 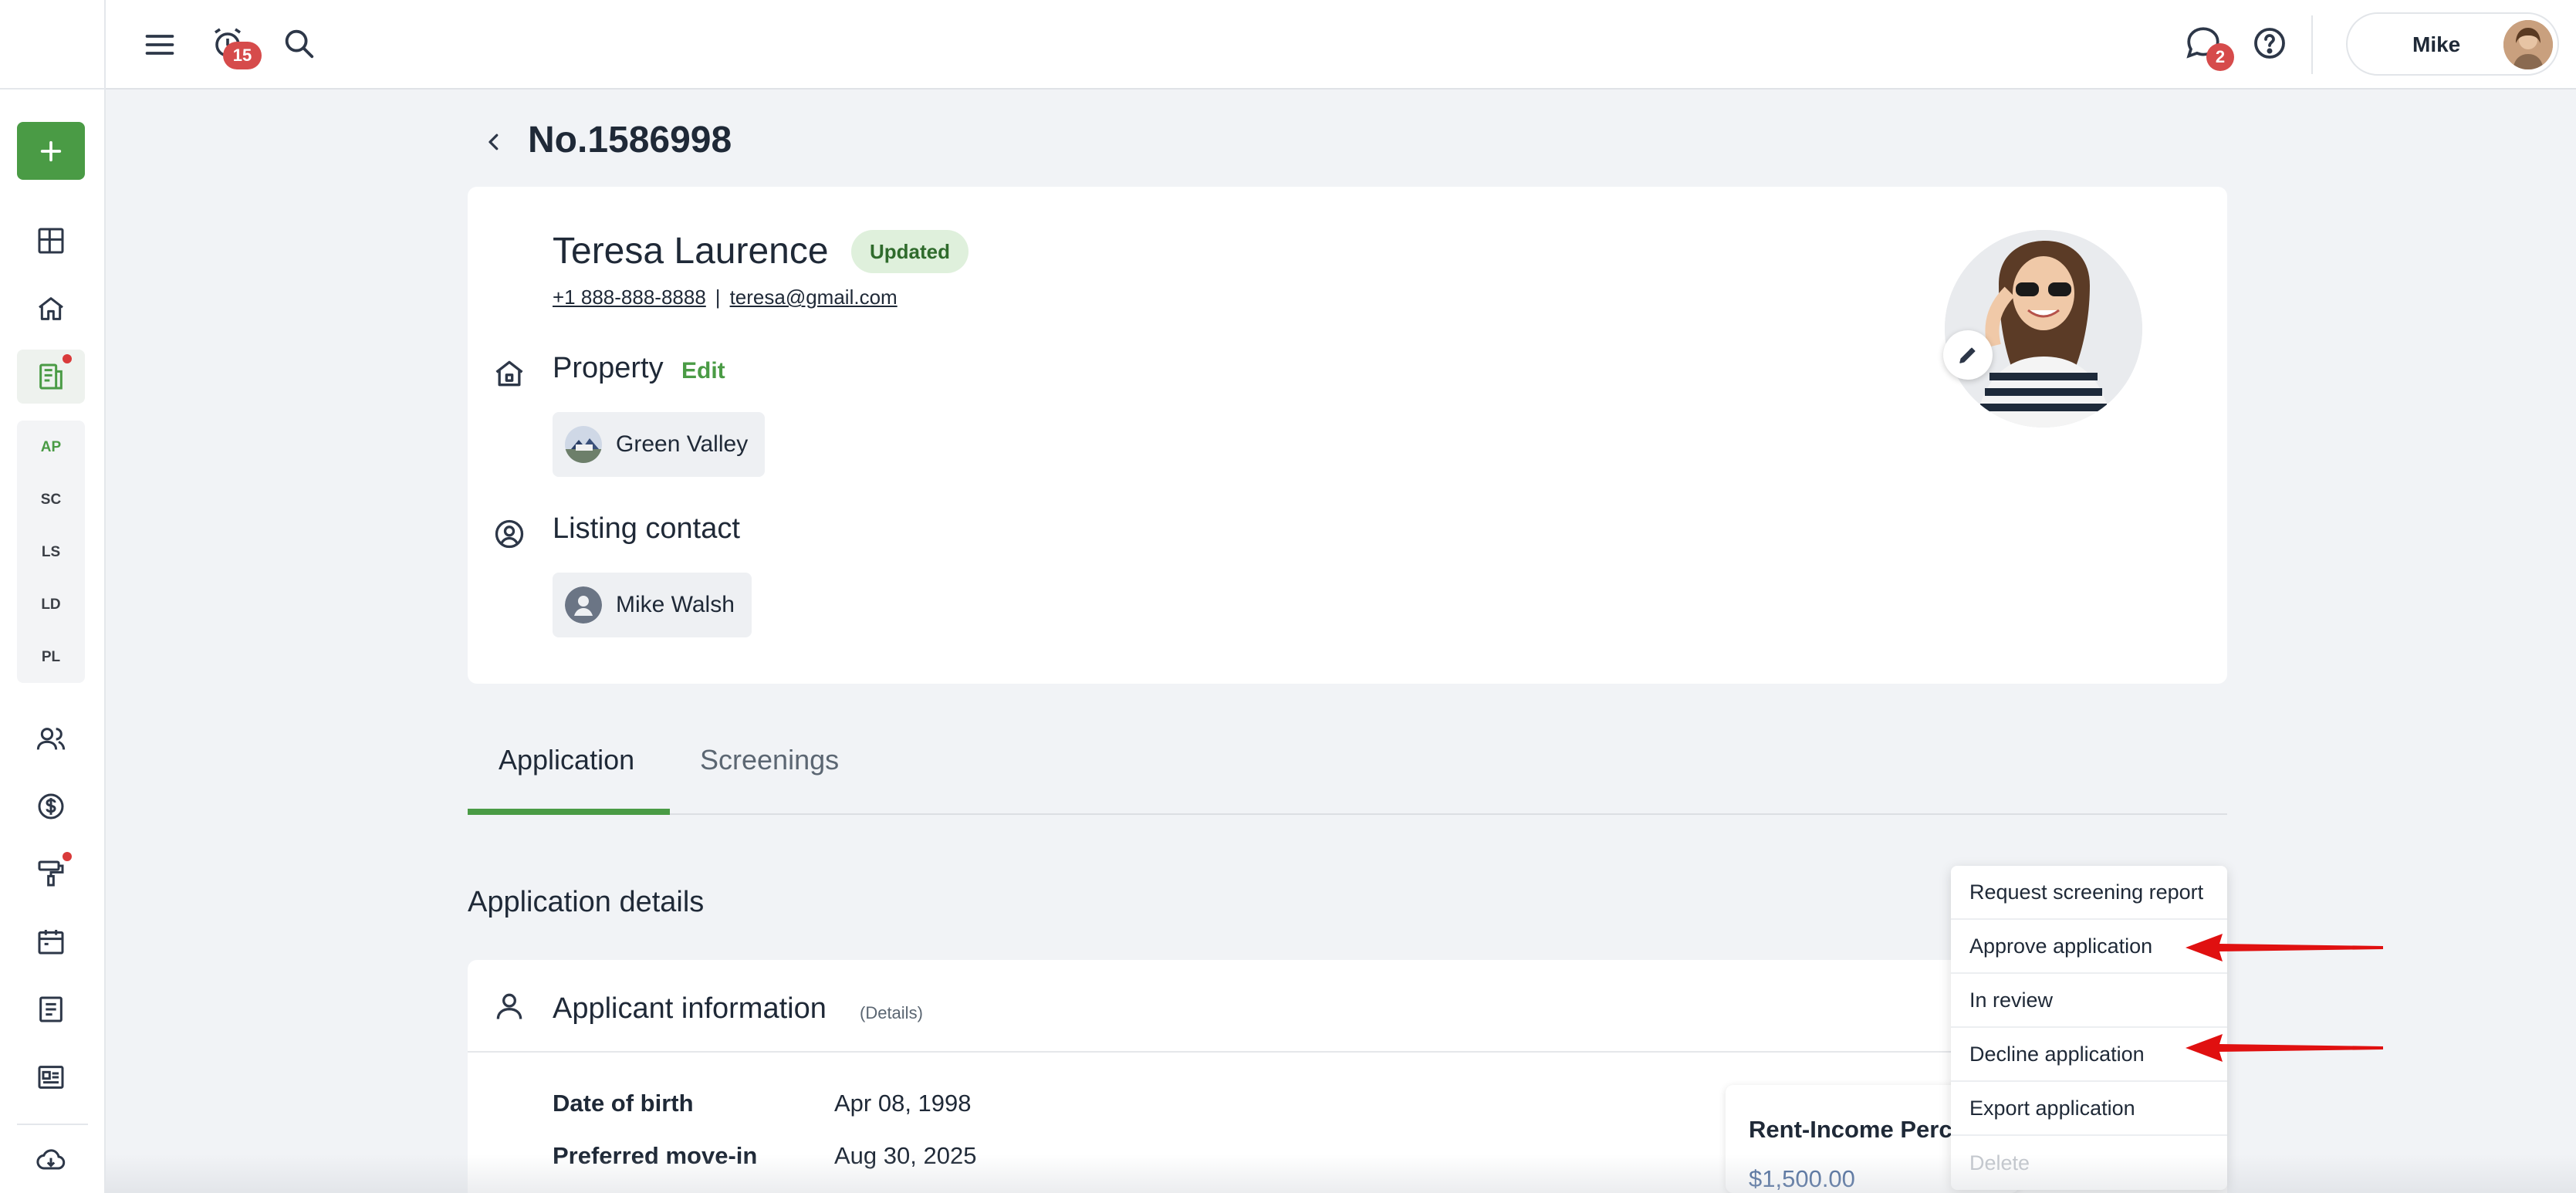 I want to click on user-avatar, so click(x=2528, y=44).